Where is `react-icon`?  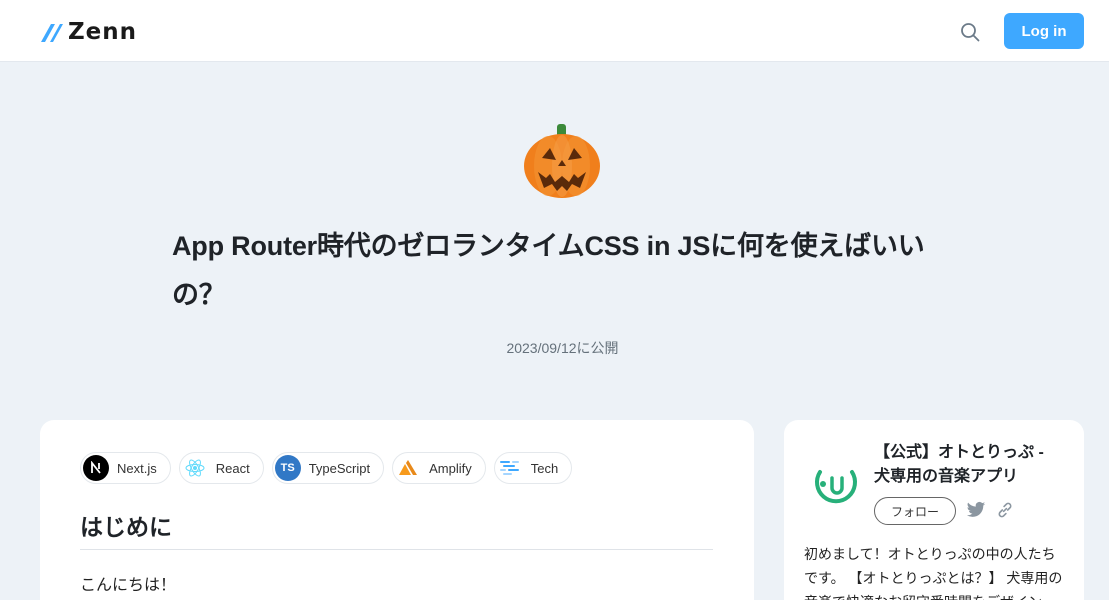
react-icon is located at coordinates (195, 468).